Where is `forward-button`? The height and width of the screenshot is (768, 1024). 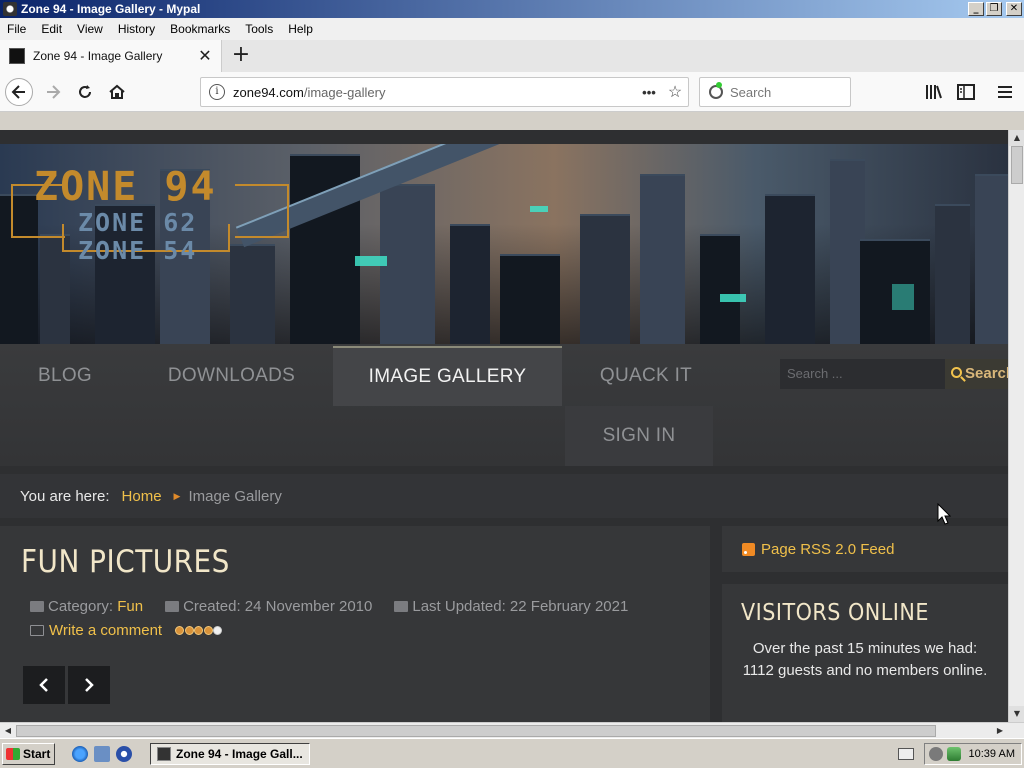 forward-button is located at coordinates (53, 92).